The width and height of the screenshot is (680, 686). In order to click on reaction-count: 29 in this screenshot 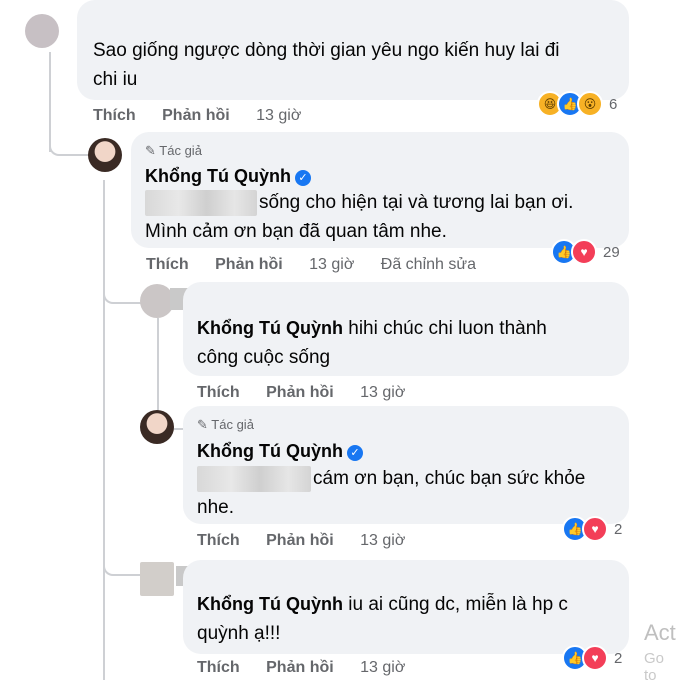, I will do `click(611, 252)`.